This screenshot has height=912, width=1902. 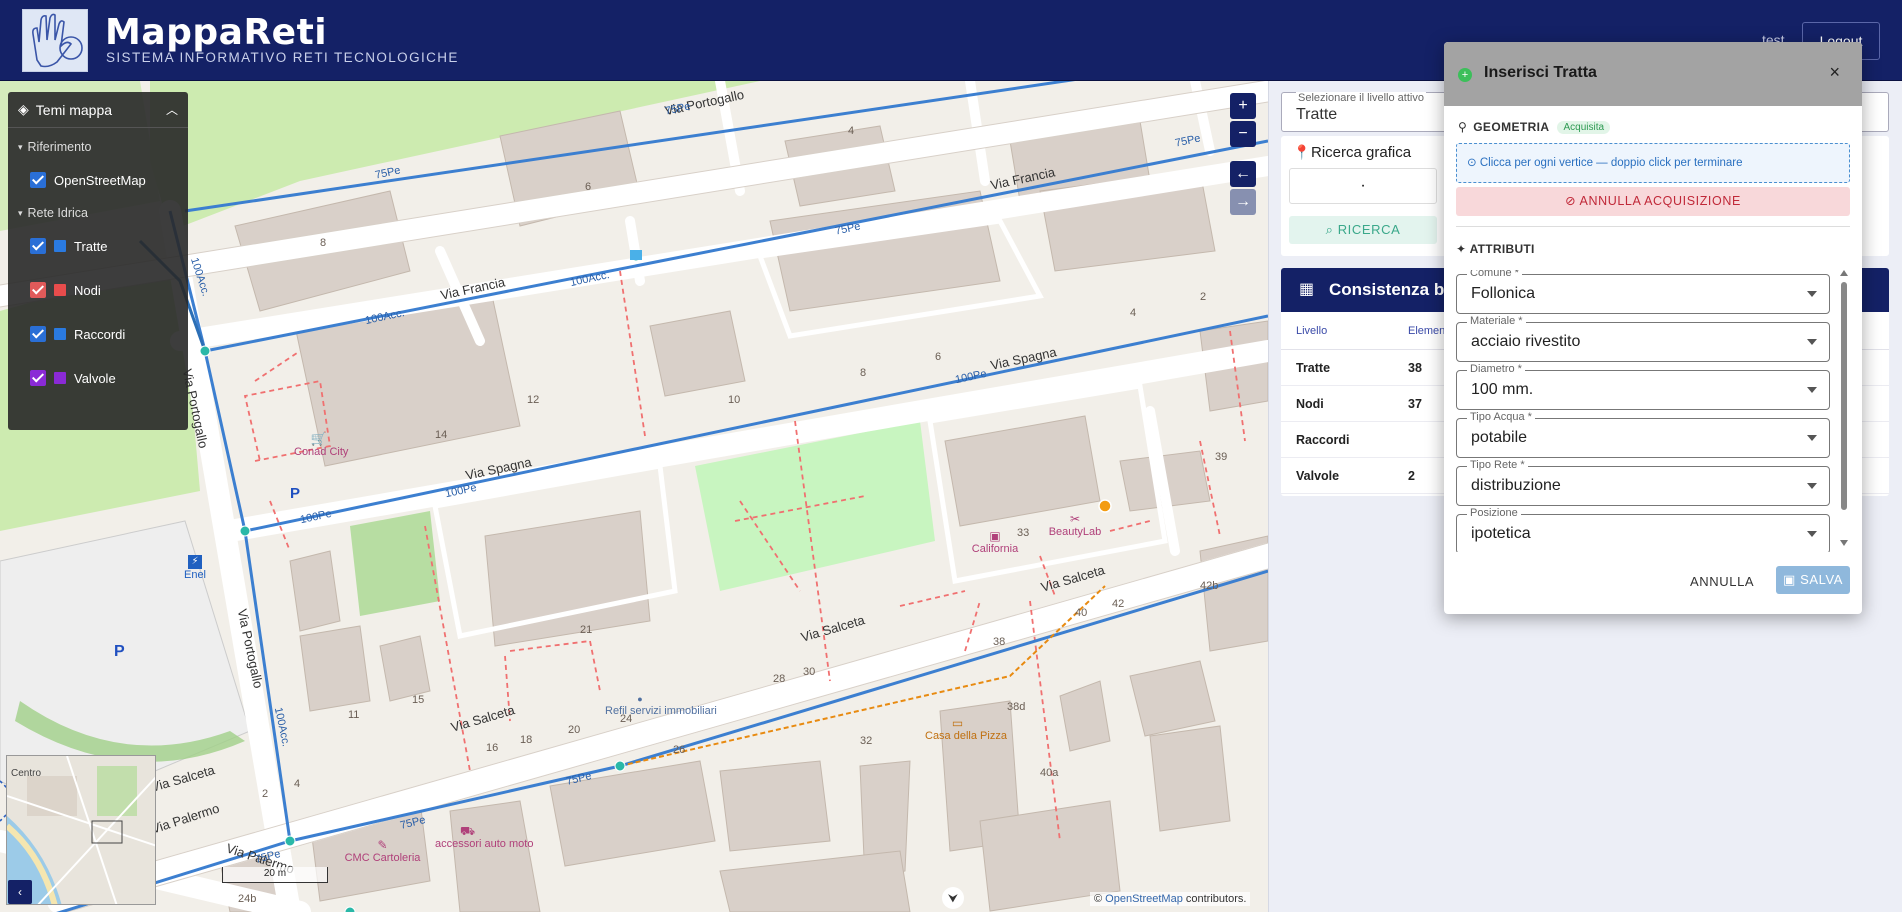 I want to click on scroll-thumb, so click(x=1844, y=396).